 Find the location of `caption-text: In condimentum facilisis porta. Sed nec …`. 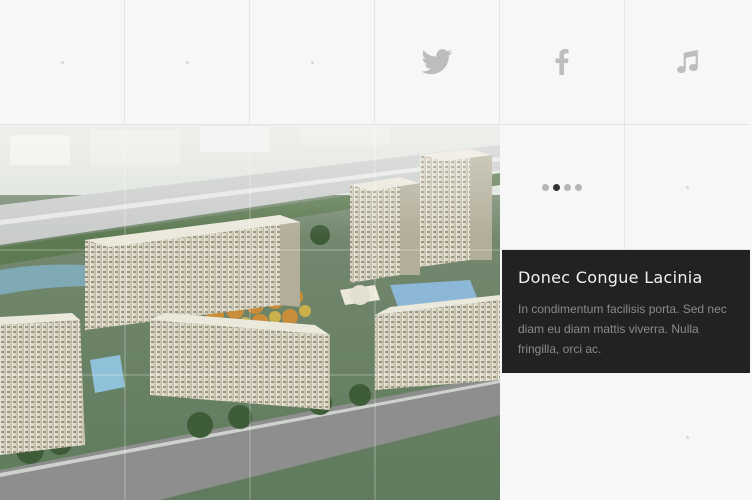

caption-text: In condimentum facilisis porta. Sed nec … is located at coordinates (622, 329).